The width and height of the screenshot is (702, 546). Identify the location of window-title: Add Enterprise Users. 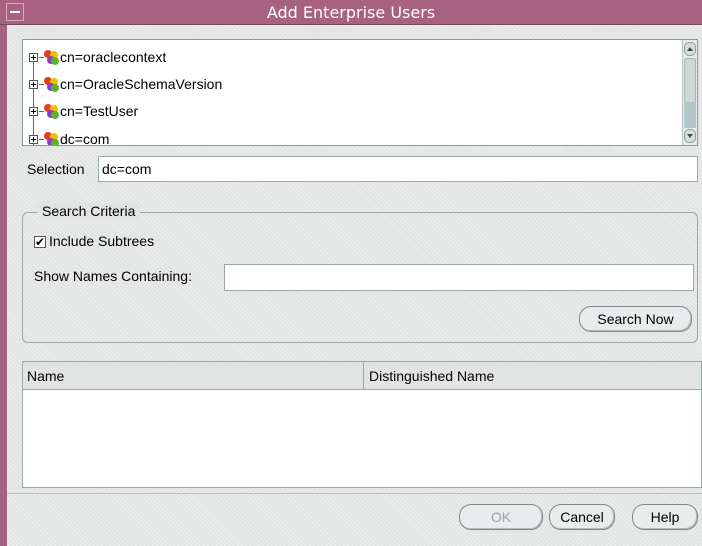
(351, 12).